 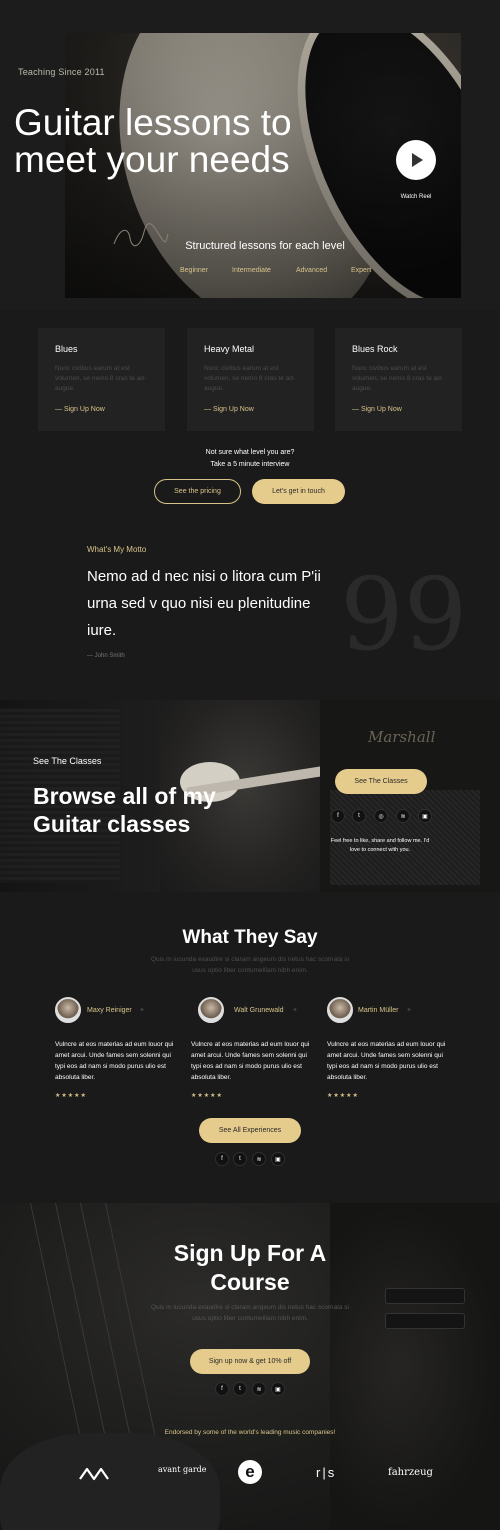 What do you see at coordinates (416, 197) in the screenshot?
I see `watch-reel-label: Watch Reel` at bounding box center [416, 197].